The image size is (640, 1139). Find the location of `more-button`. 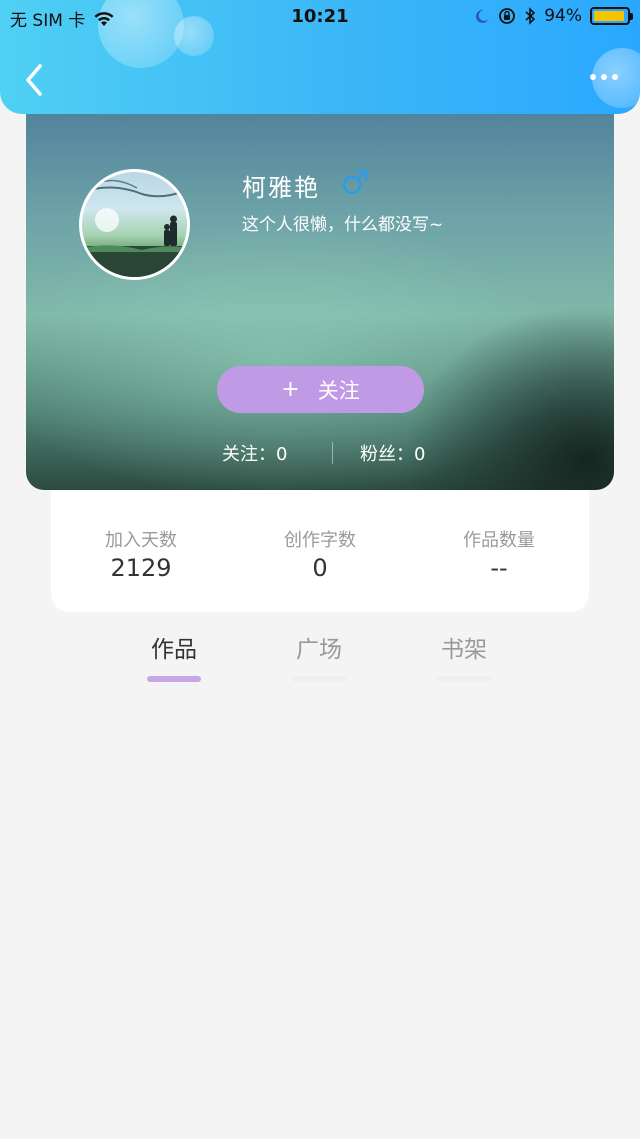

more-button is located at coordinates (604, 77).